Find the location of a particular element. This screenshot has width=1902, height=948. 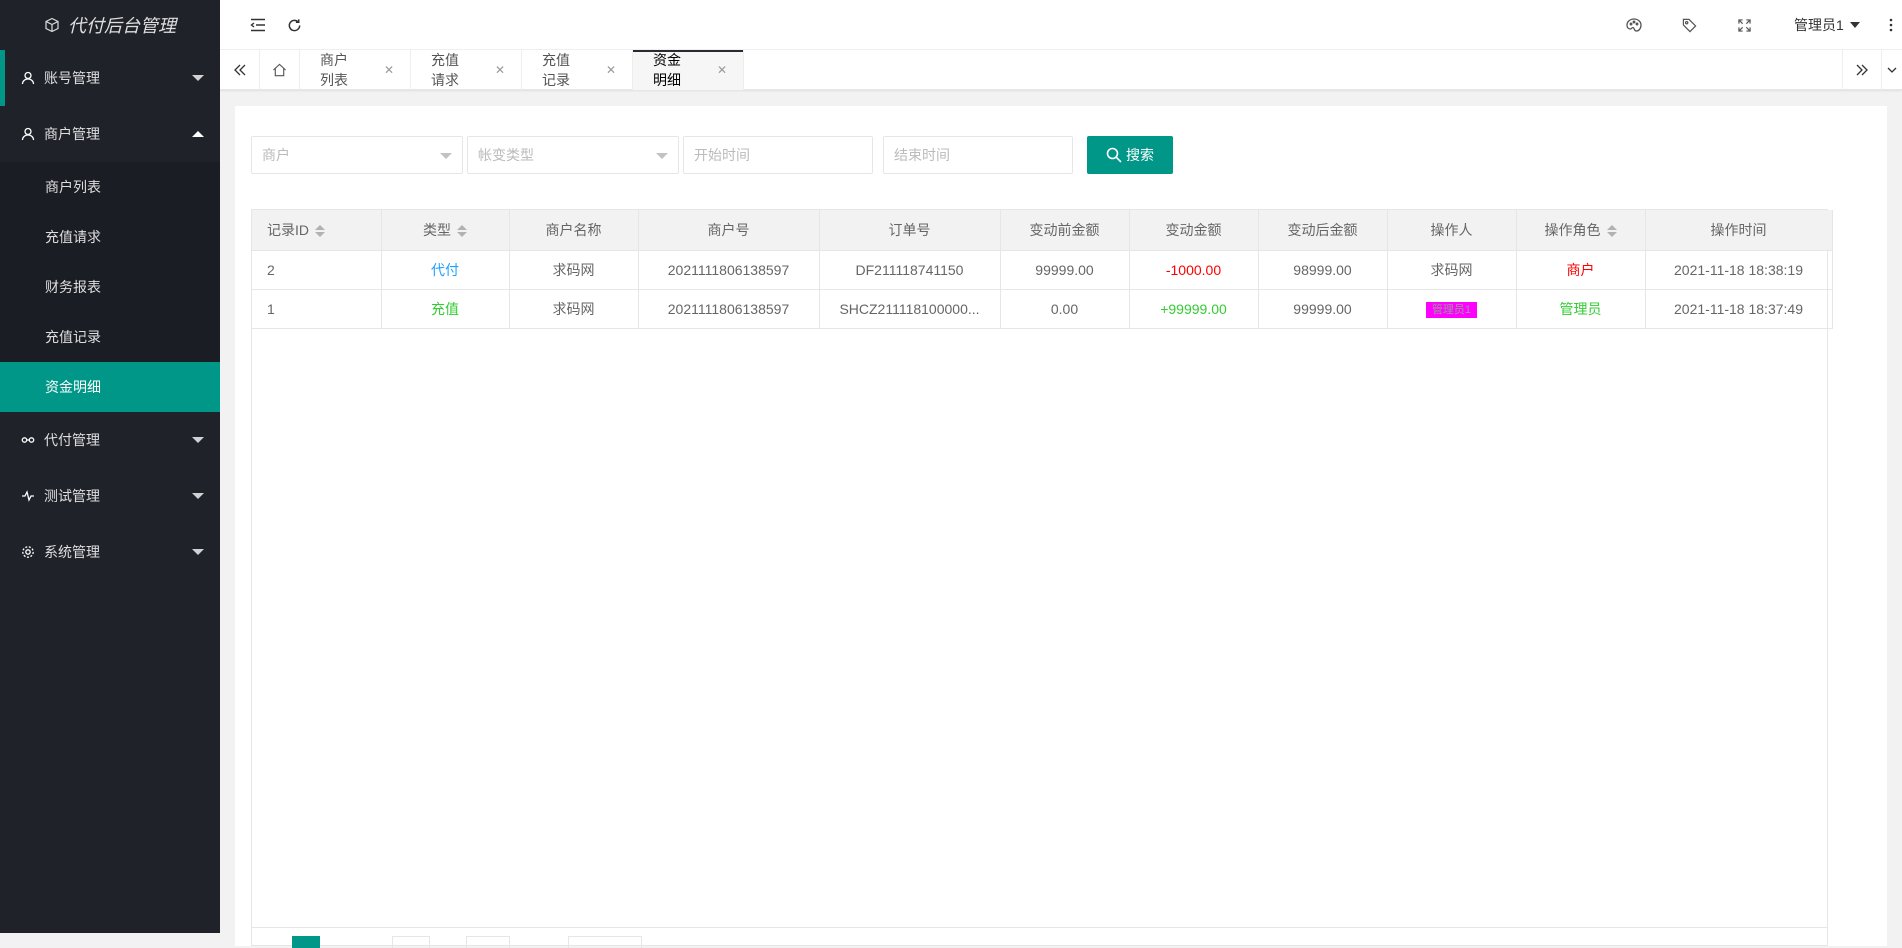

tabs-scroll-right-icon is located at coordinates (1862, 70).